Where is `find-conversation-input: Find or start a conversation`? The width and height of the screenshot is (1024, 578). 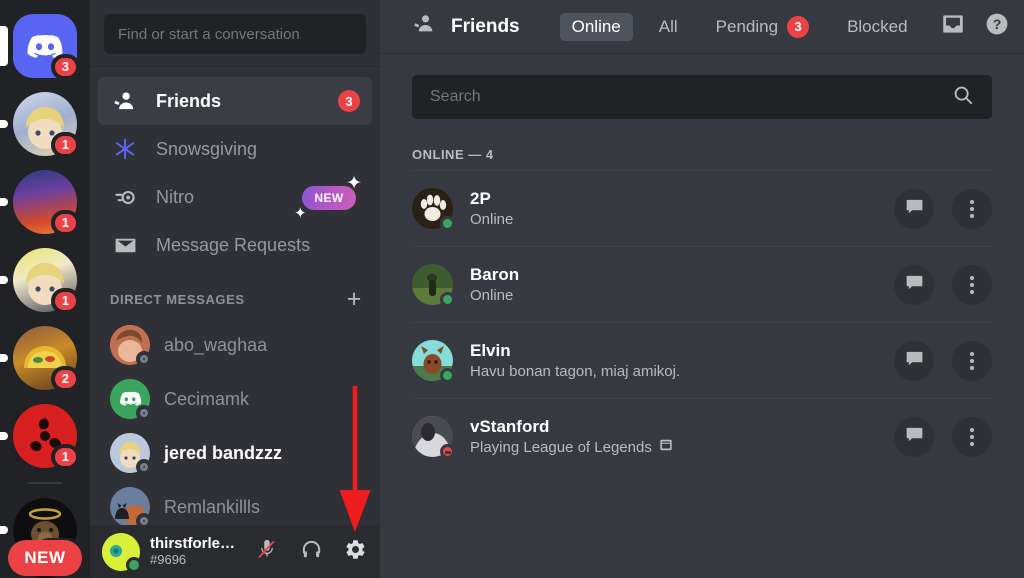 find-conversation-input: Find or start a conversation is located at coordinates (235, 34).